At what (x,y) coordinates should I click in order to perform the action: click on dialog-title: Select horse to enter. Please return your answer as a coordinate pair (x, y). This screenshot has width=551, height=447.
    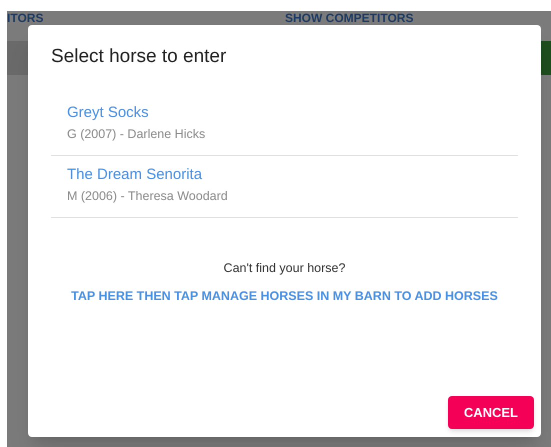
    Looking at the image, I should click on (138, 57).